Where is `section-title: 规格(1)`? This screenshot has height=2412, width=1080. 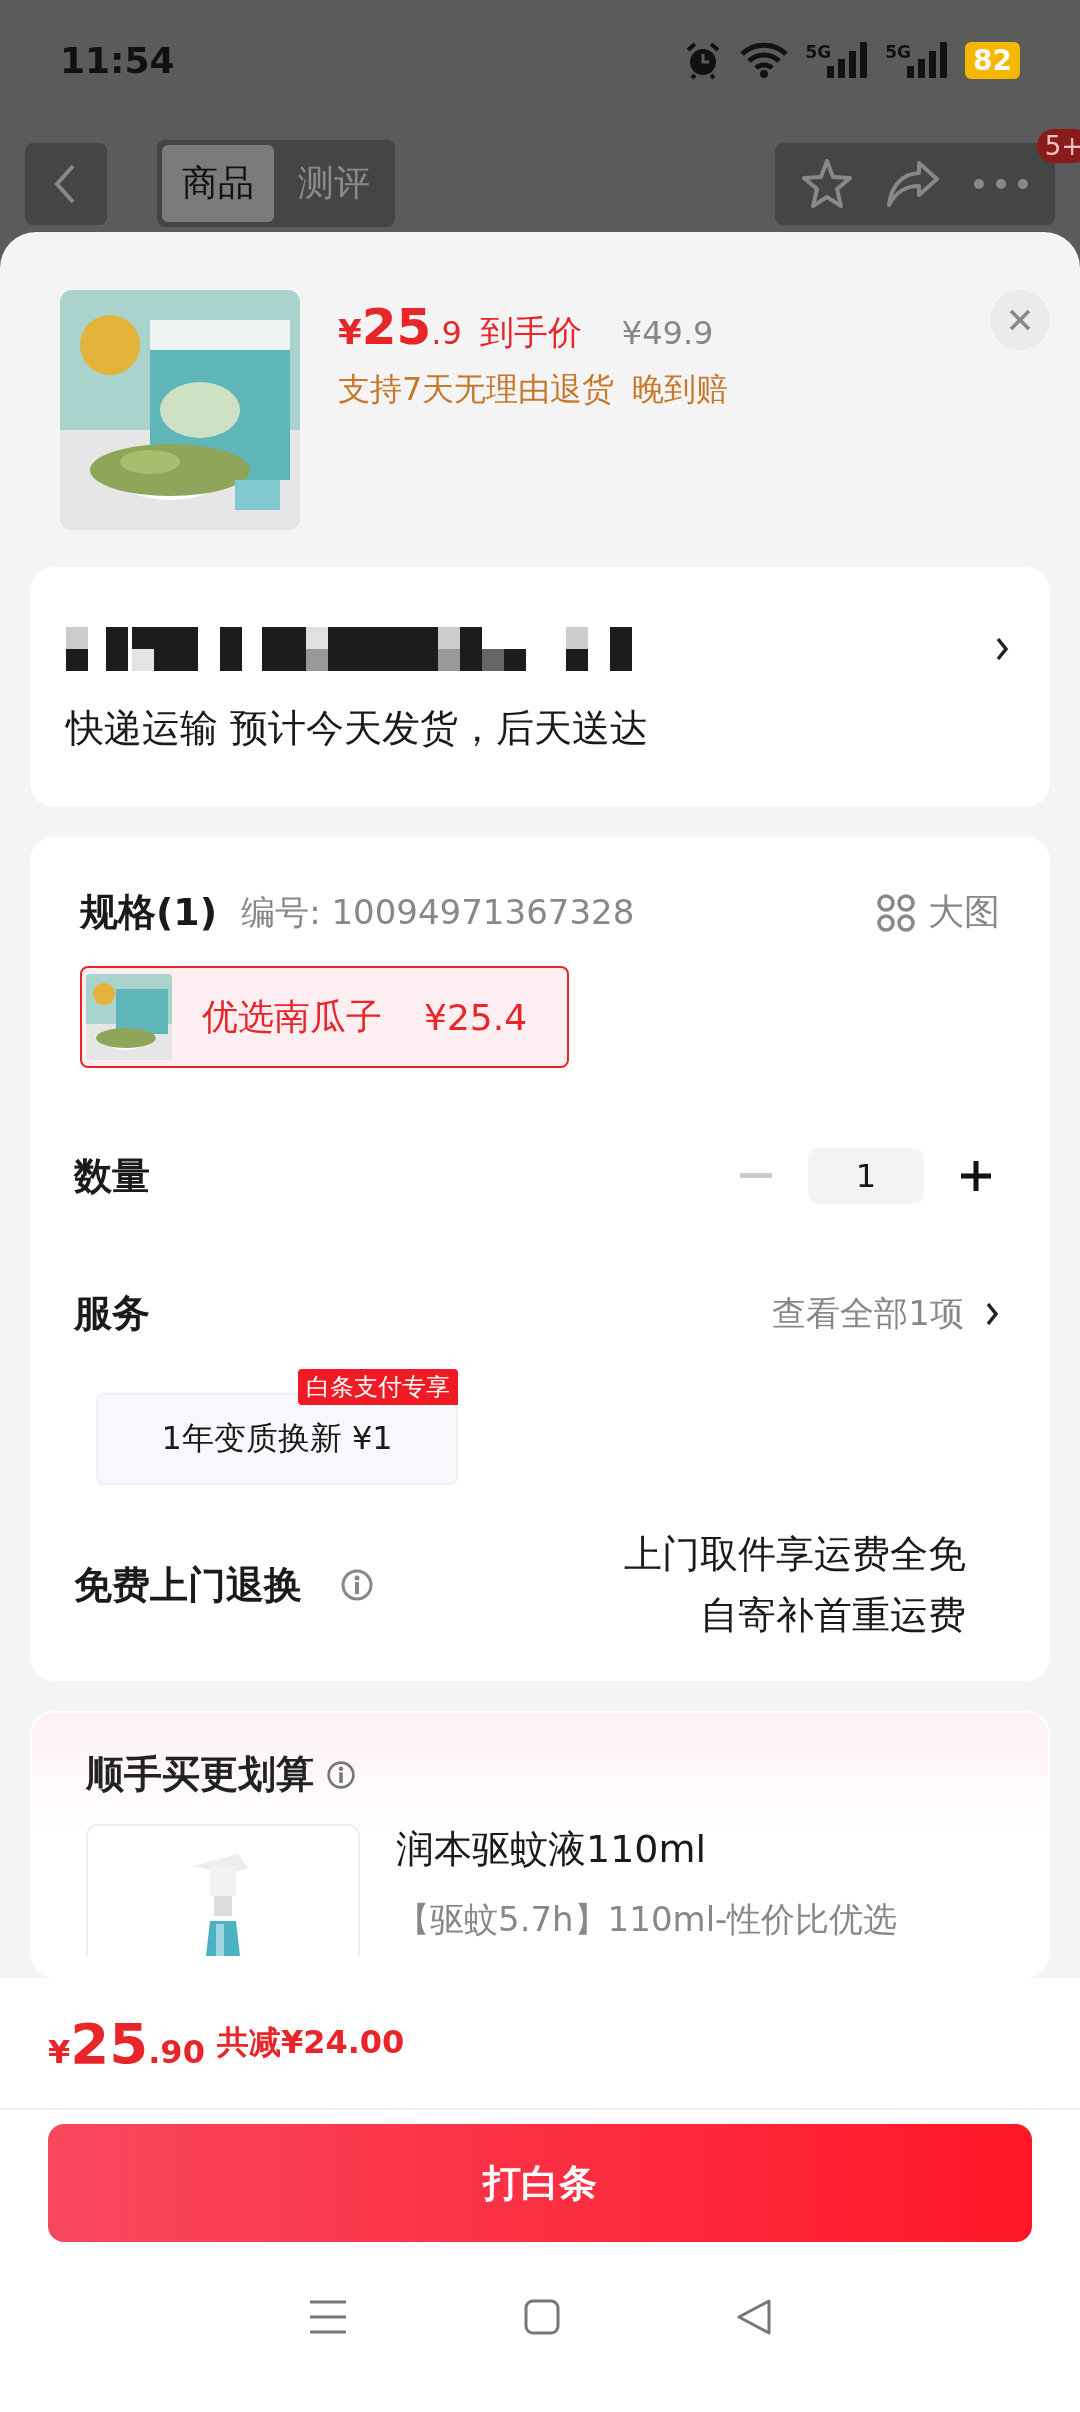 section-title: 规格(1) is located at coordinates (149, 912).